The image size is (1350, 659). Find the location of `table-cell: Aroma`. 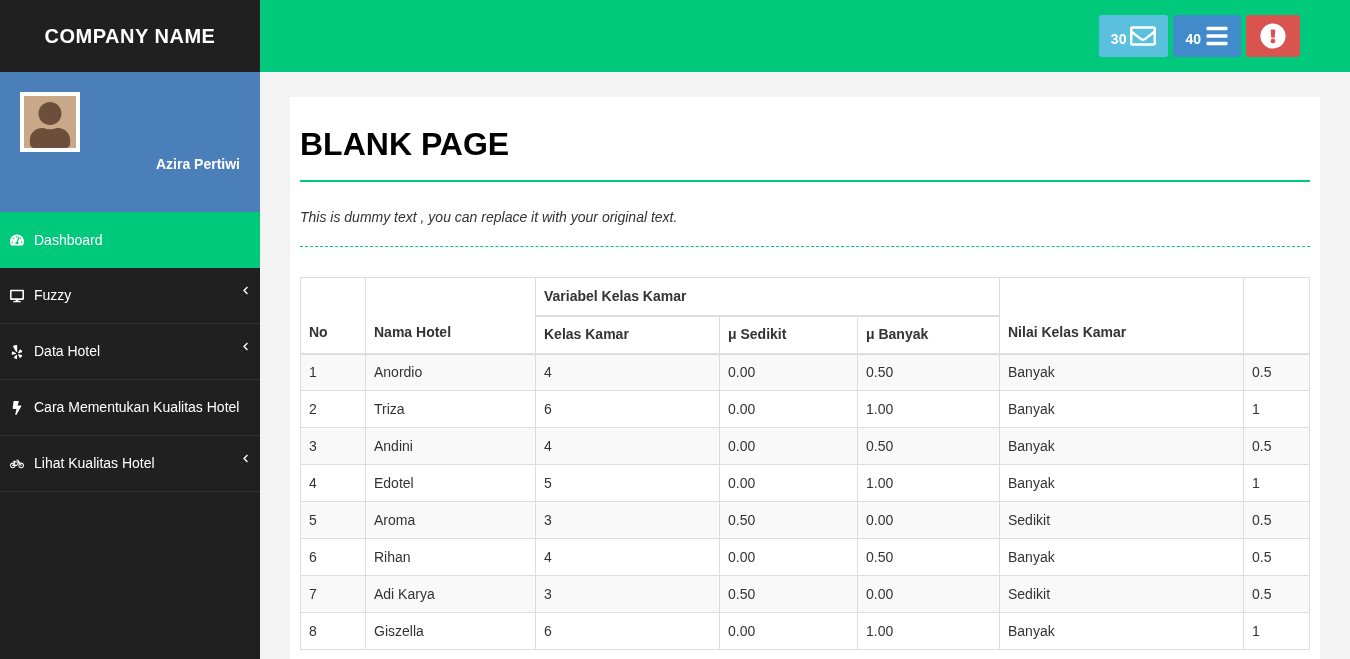

table-cell: Aroma is located at coordinates (450, 520).